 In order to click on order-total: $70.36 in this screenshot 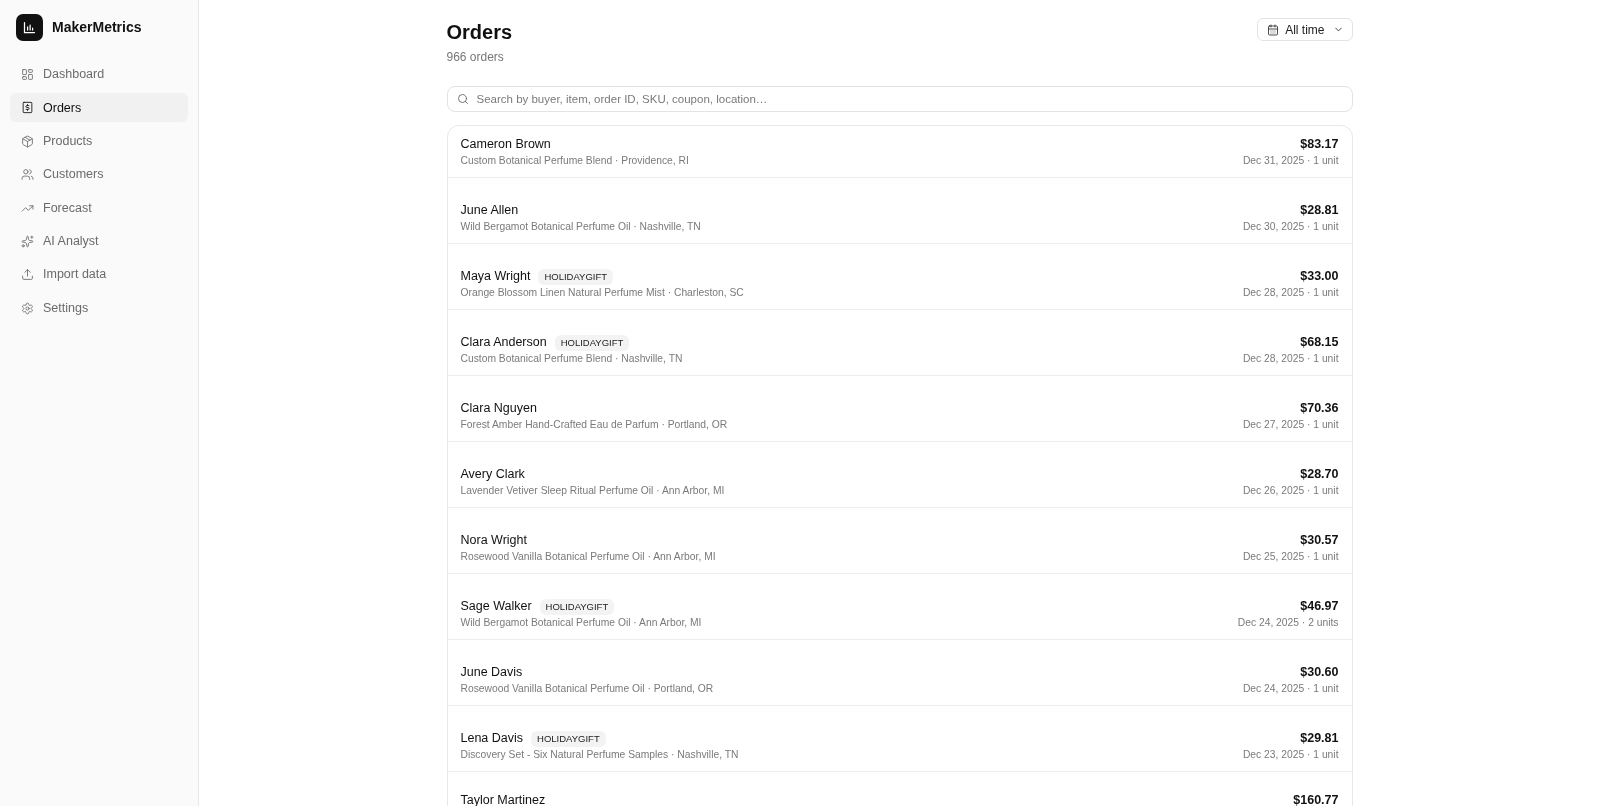, I will do `click(1319, 408)`.